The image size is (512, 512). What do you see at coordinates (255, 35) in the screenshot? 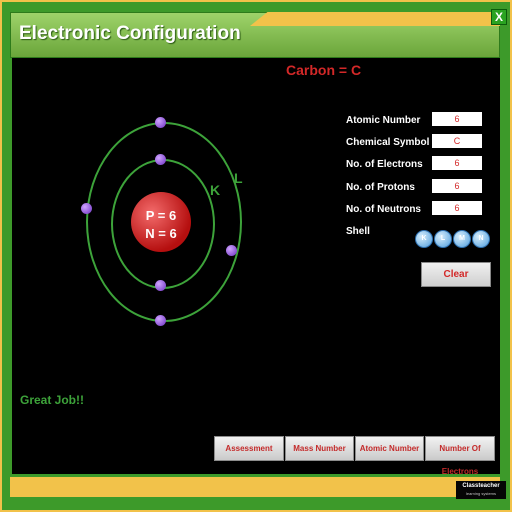
I see `title-bar: Electronic Configuration` at bounding box center [255, 35].